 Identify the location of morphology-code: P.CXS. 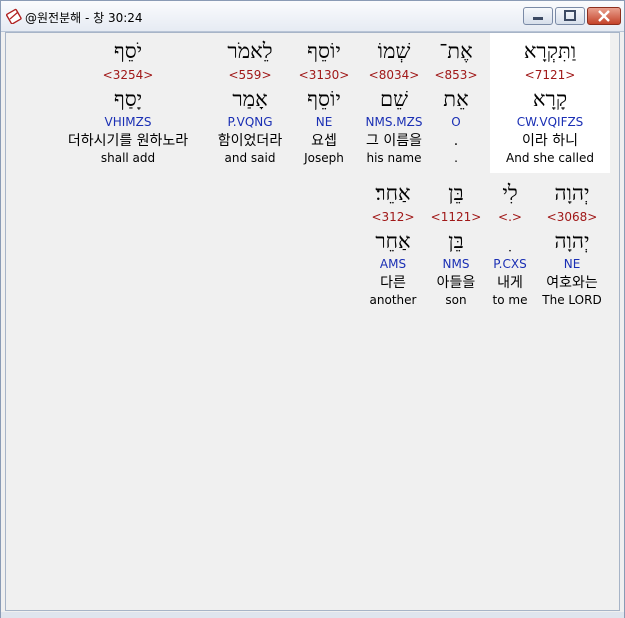
(510, 264).